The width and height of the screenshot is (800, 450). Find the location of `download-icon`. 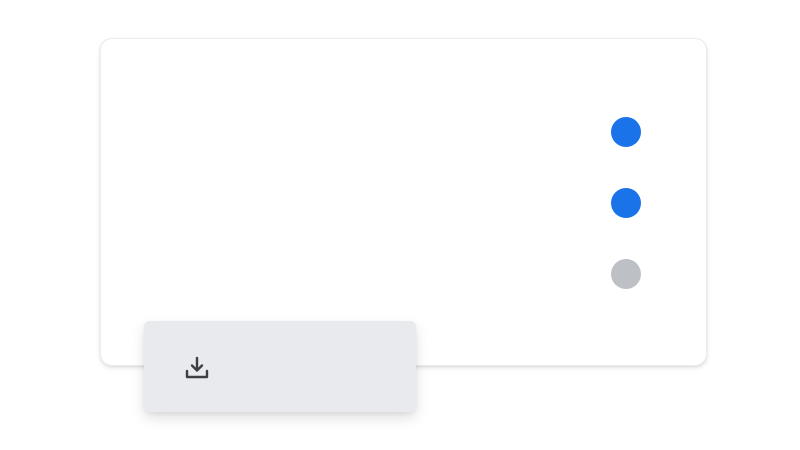

download-icon is located at coordinates (197, 368).